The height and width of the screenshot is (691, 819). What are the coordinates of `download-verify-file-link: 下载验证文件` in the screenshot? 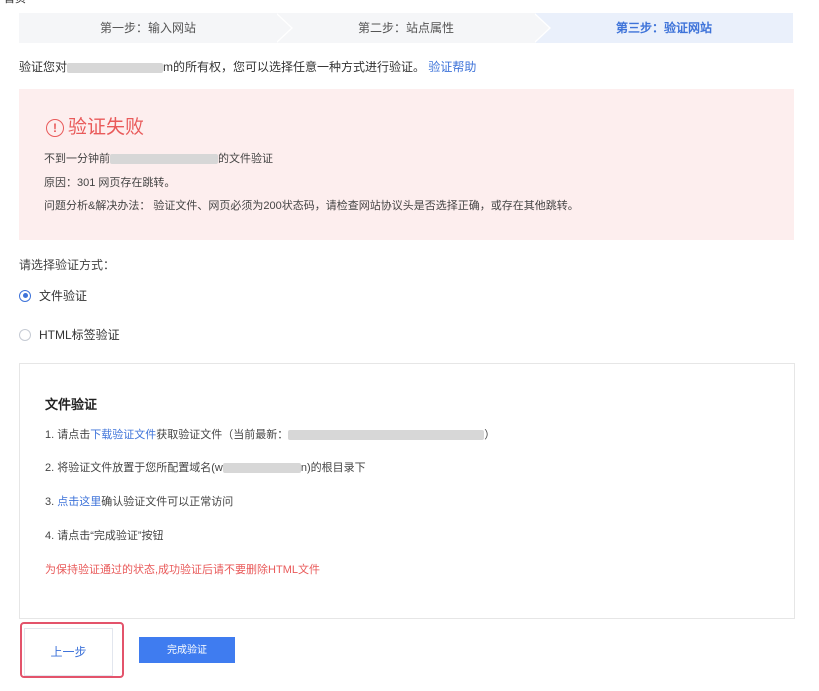 It's located at (123, 435).